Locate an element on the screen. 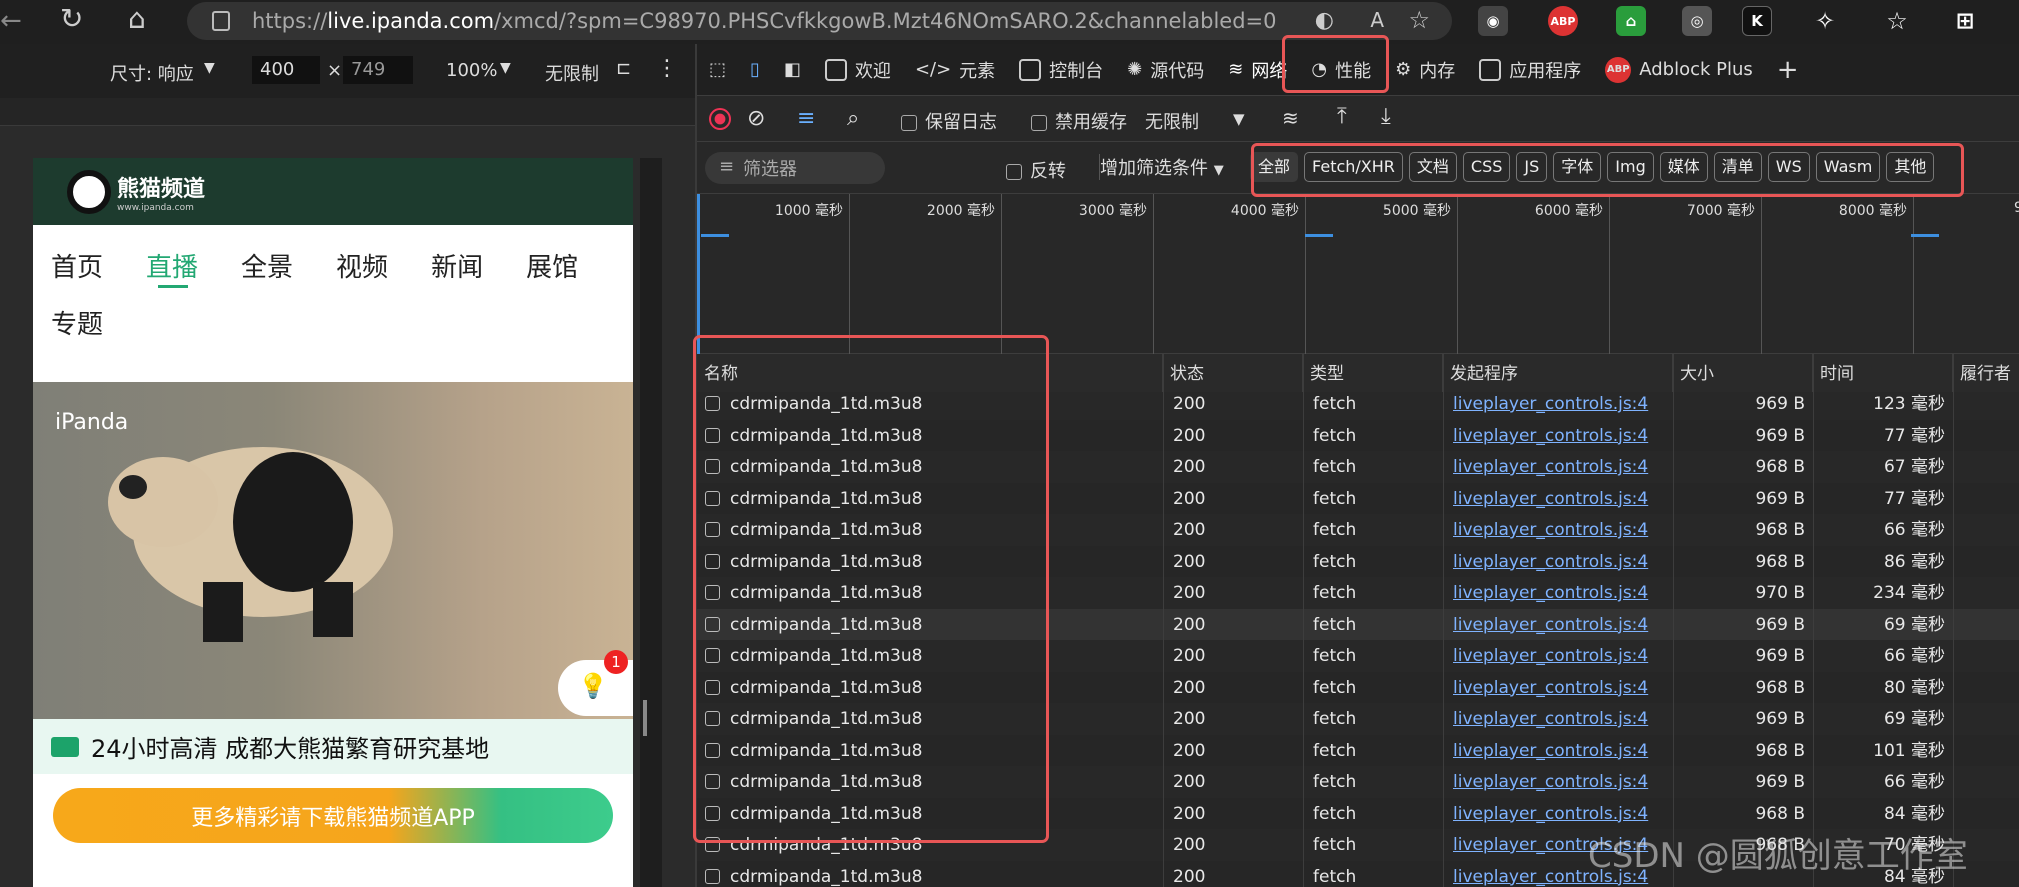 This screenshot has width=2019, height=887. filter-input: ≡ 筛选器 is located at coordinates (795, 168).